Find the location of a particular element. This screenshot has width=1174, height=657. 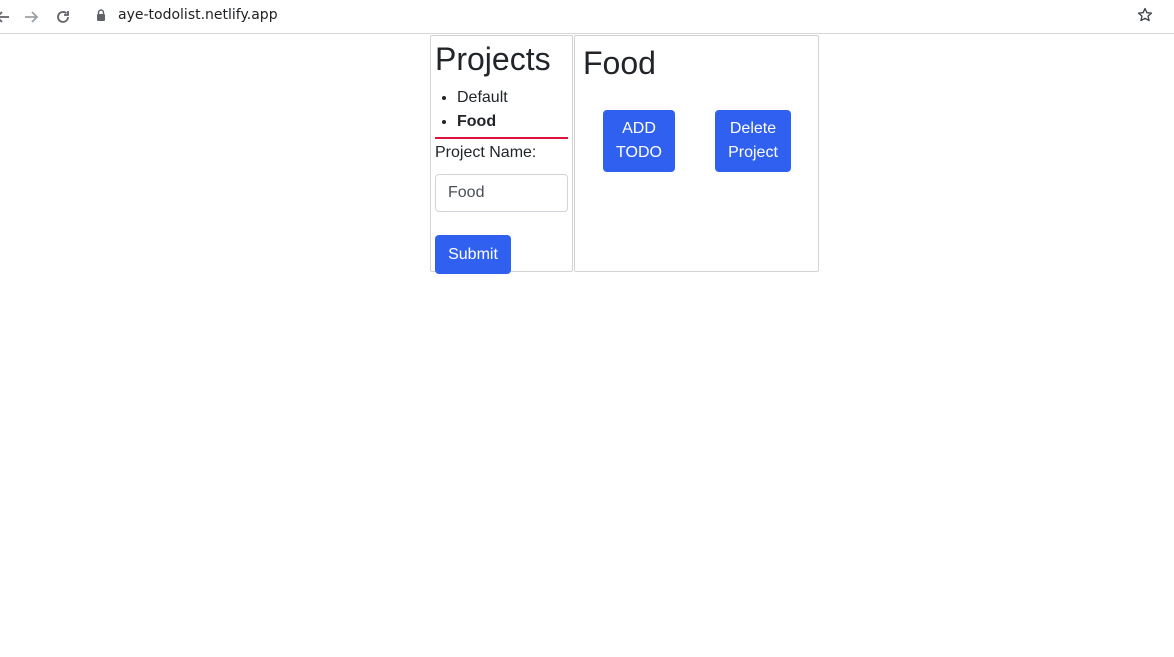

back-icon is located at coordinates (8, 17).